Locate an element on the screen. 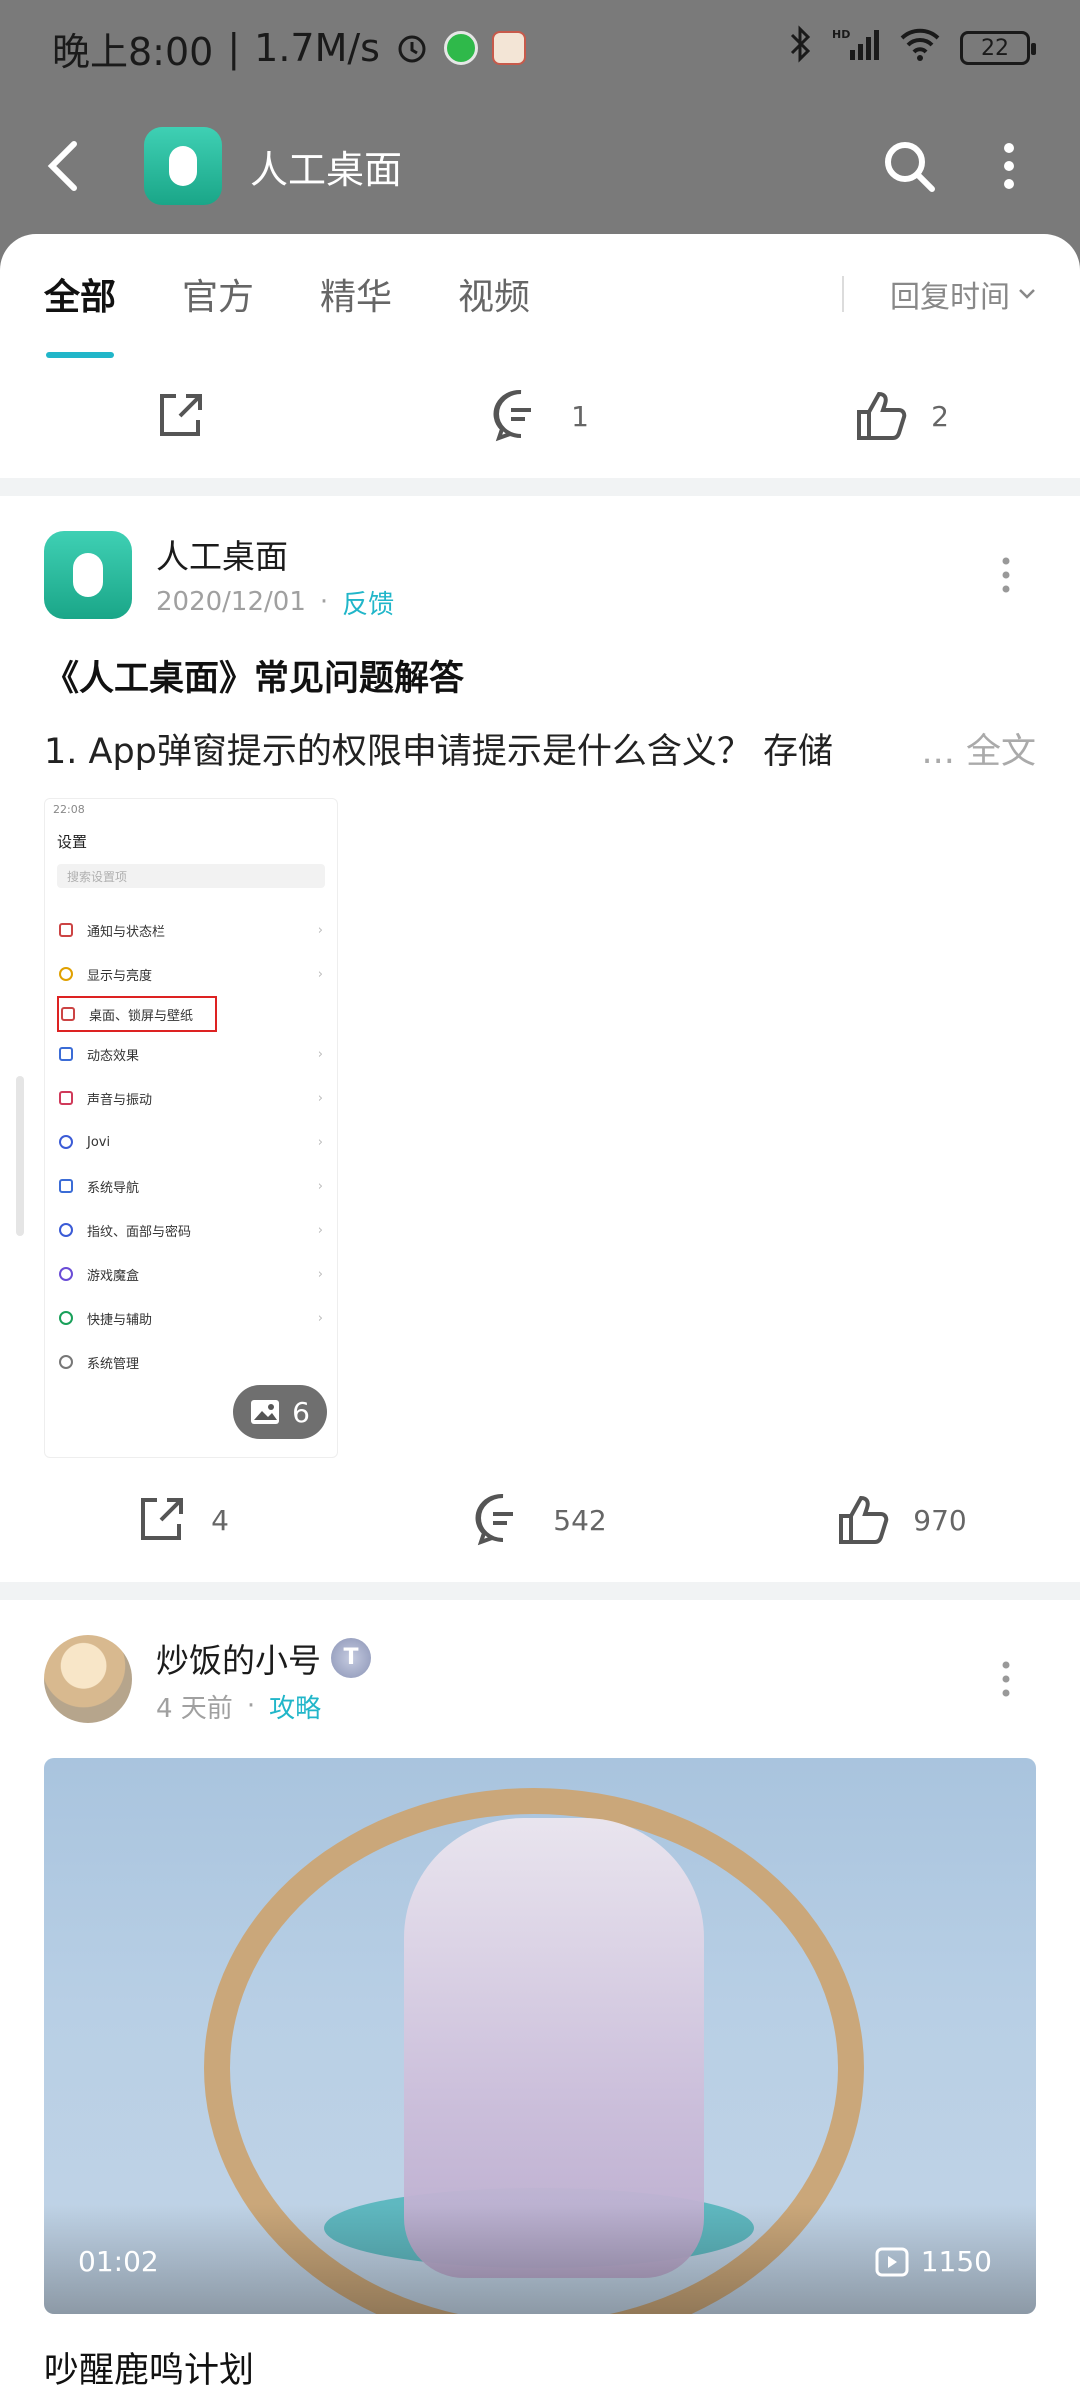 Image resolution: width=1080 pixels, height=2400 pixels. video-views: 1150 is located at coordinates (933, 2261).